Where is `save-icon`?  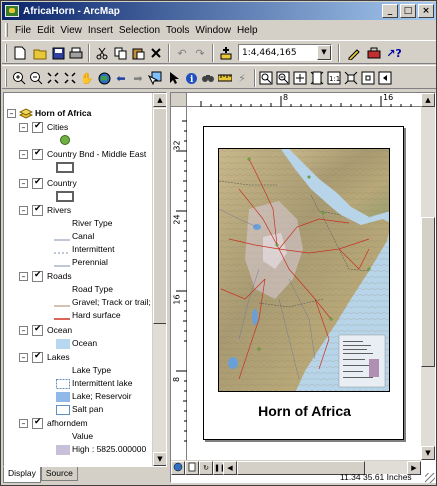 save-icon is located at coordinates (58, 53).